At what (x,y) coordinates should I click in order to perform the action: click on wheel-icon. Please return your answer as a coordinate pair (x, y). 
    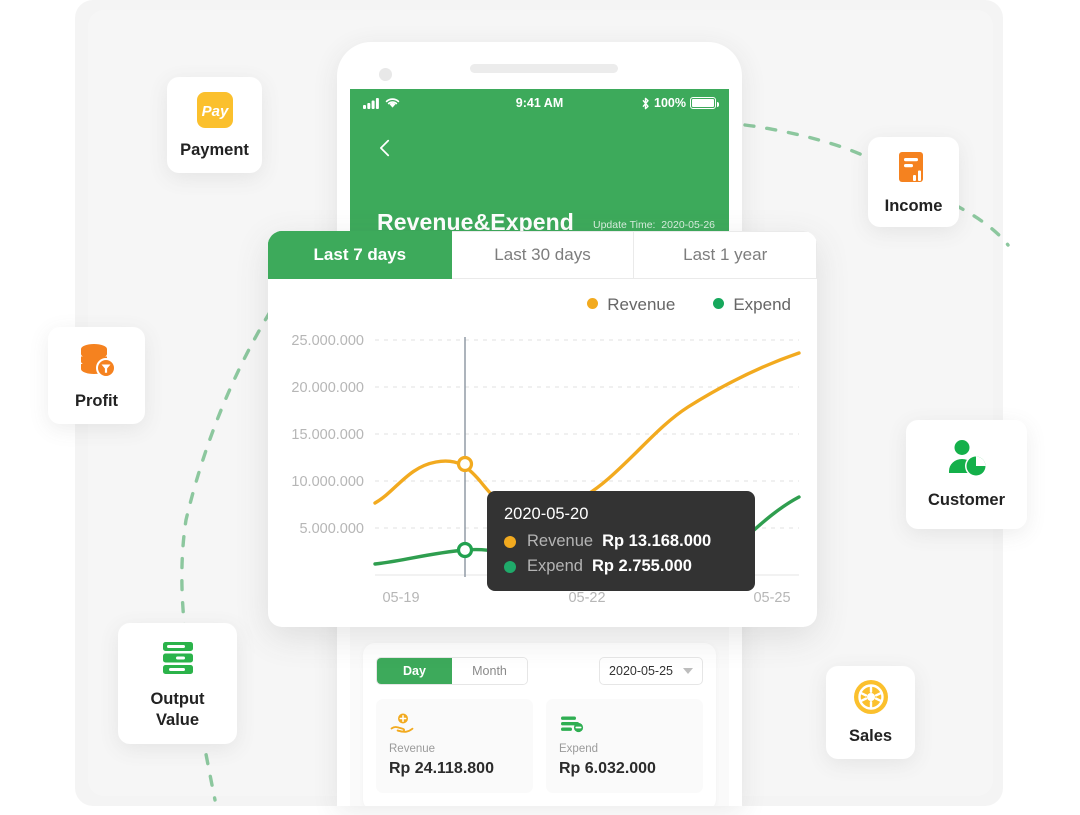
    Looking at the image, I should click on (871, 697).